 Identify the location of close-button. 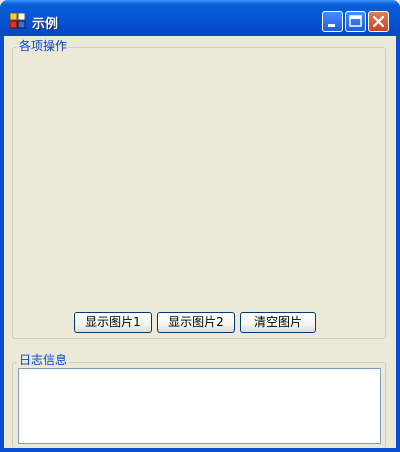
(378, 21).